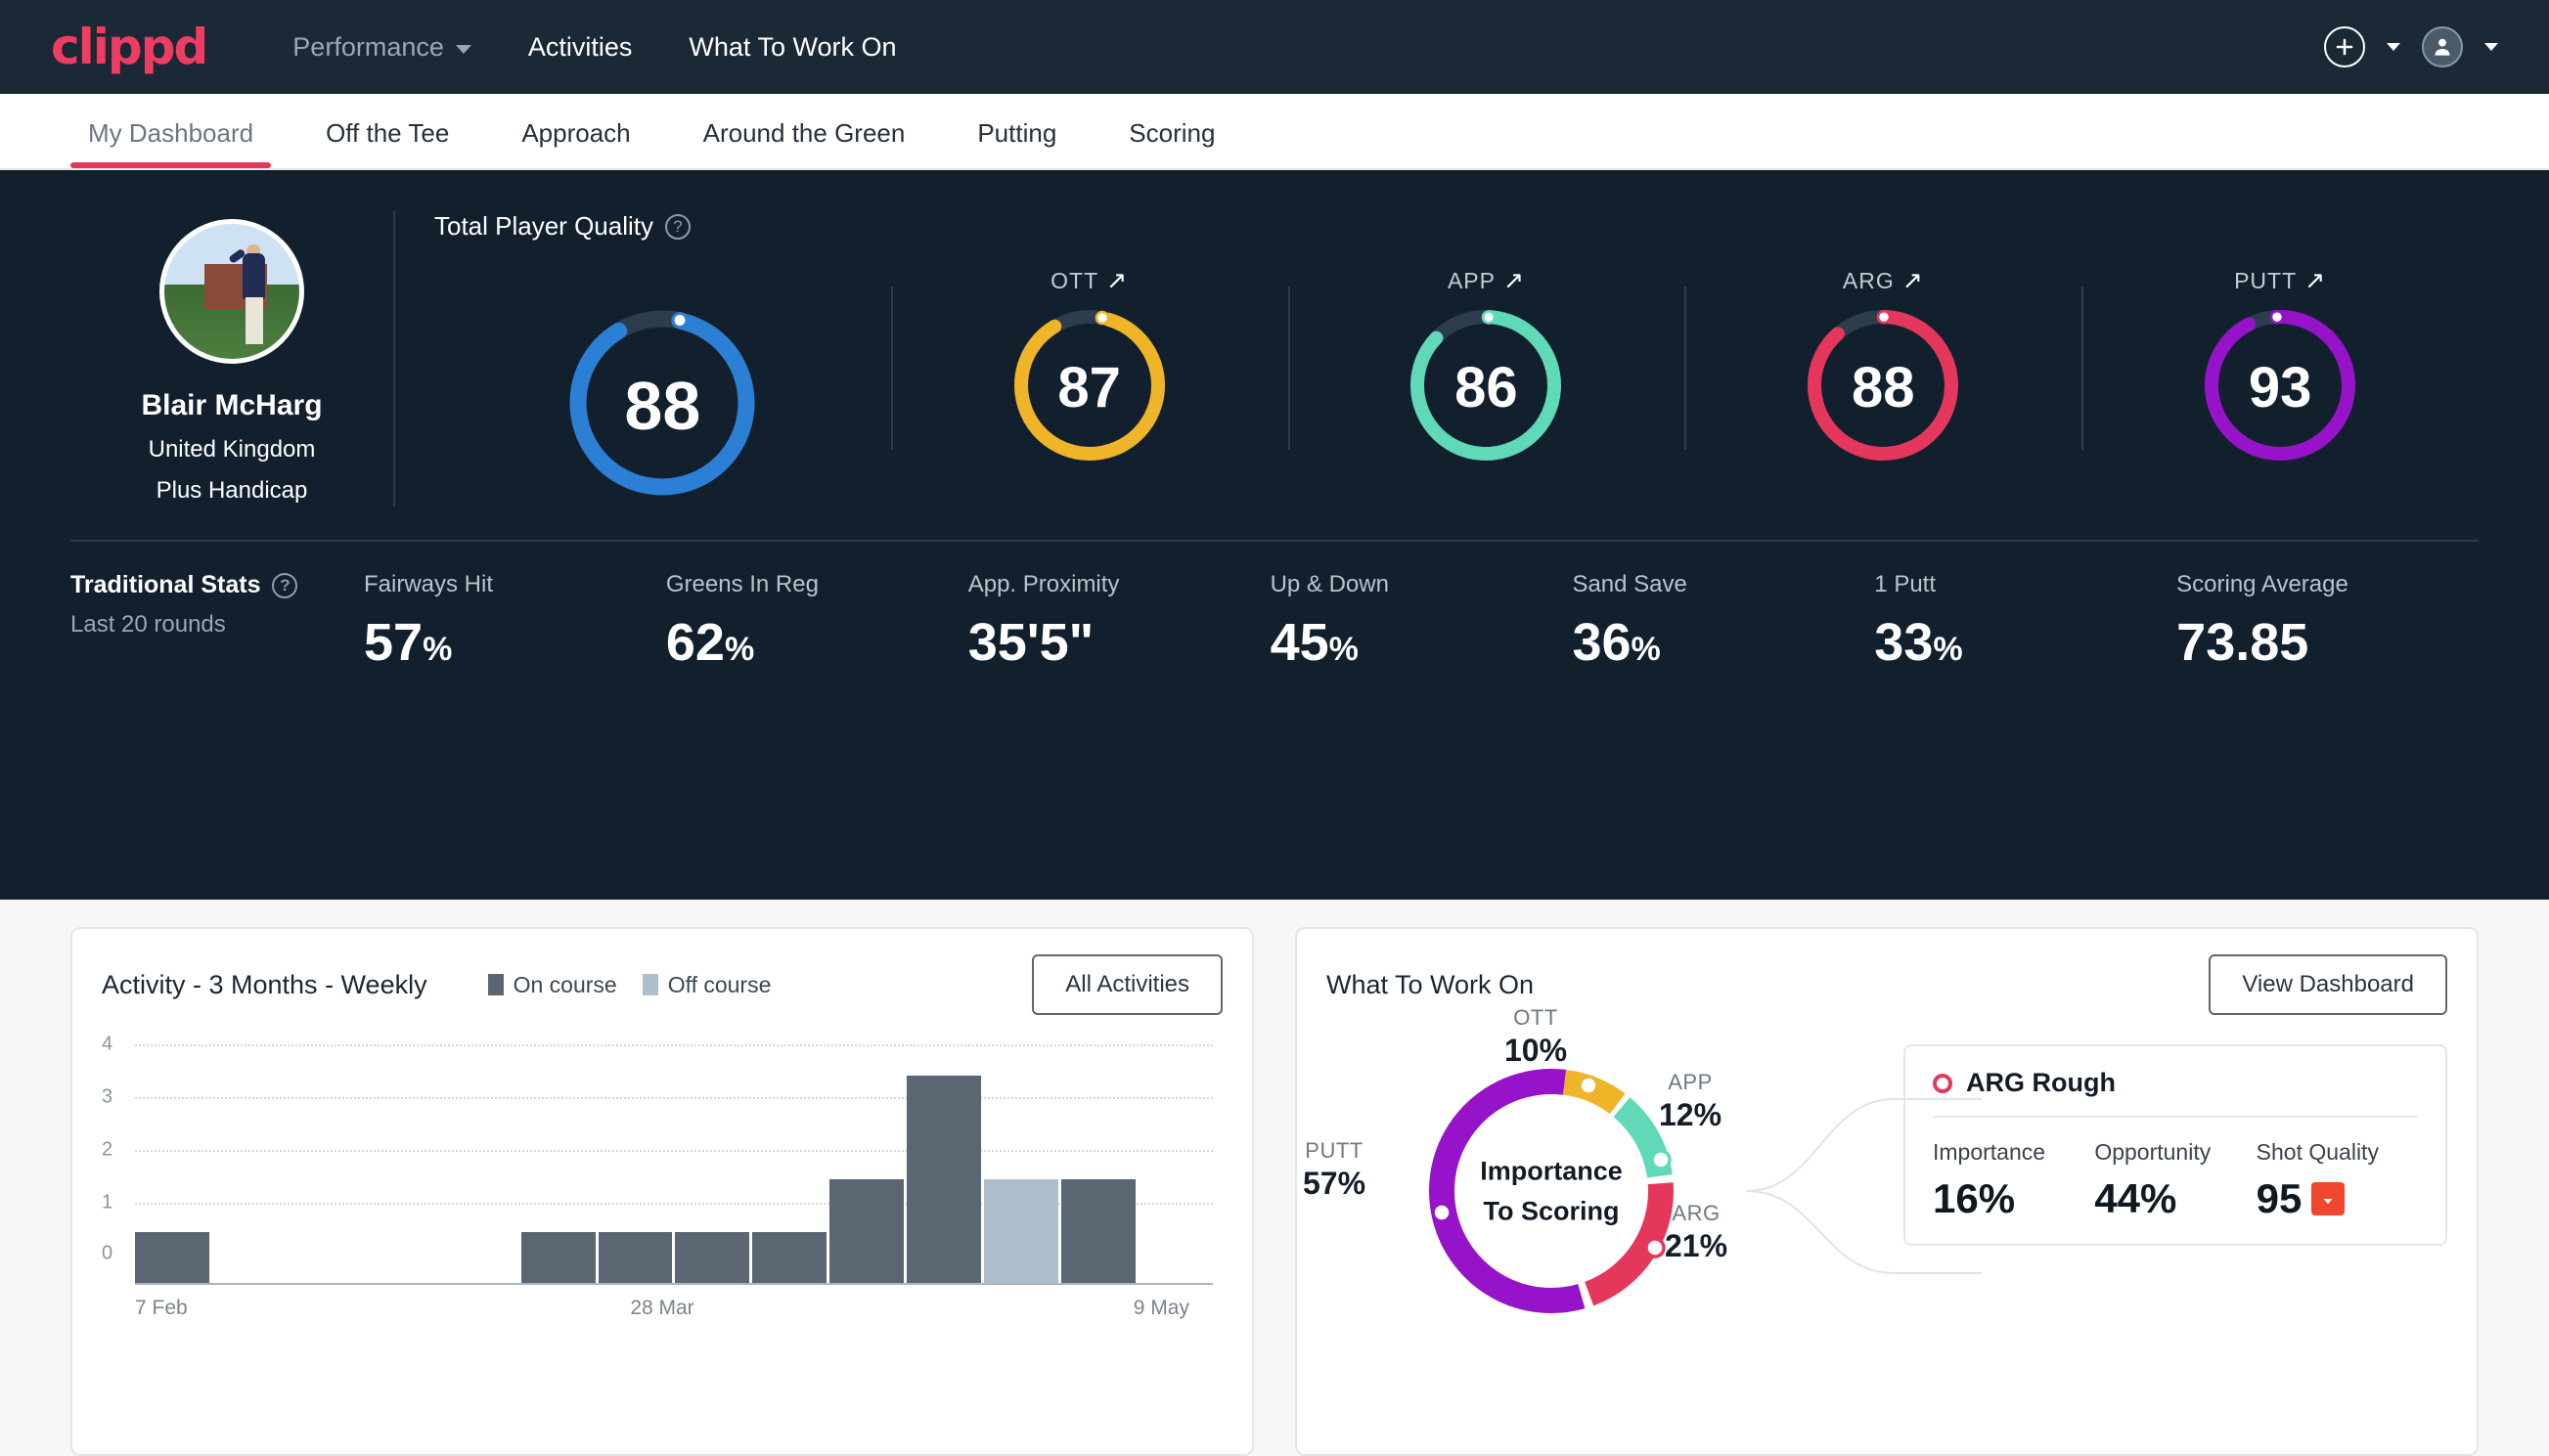 This screenshot has width=2549, height=1456. Describe the element at coordinates (742, 584) in the screenshot. I see `stat-label: Greens In Reg` at that location.